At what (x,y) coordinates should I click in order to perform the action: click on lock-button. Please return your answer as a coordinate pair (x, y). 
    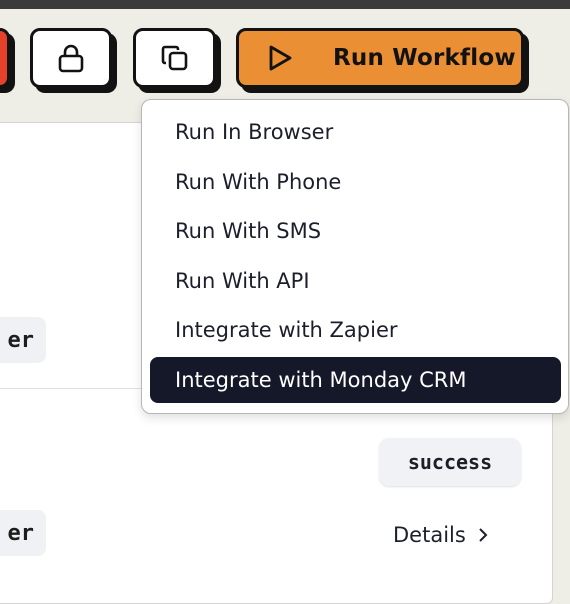
    Looking at the image, I should click on (71, 58).